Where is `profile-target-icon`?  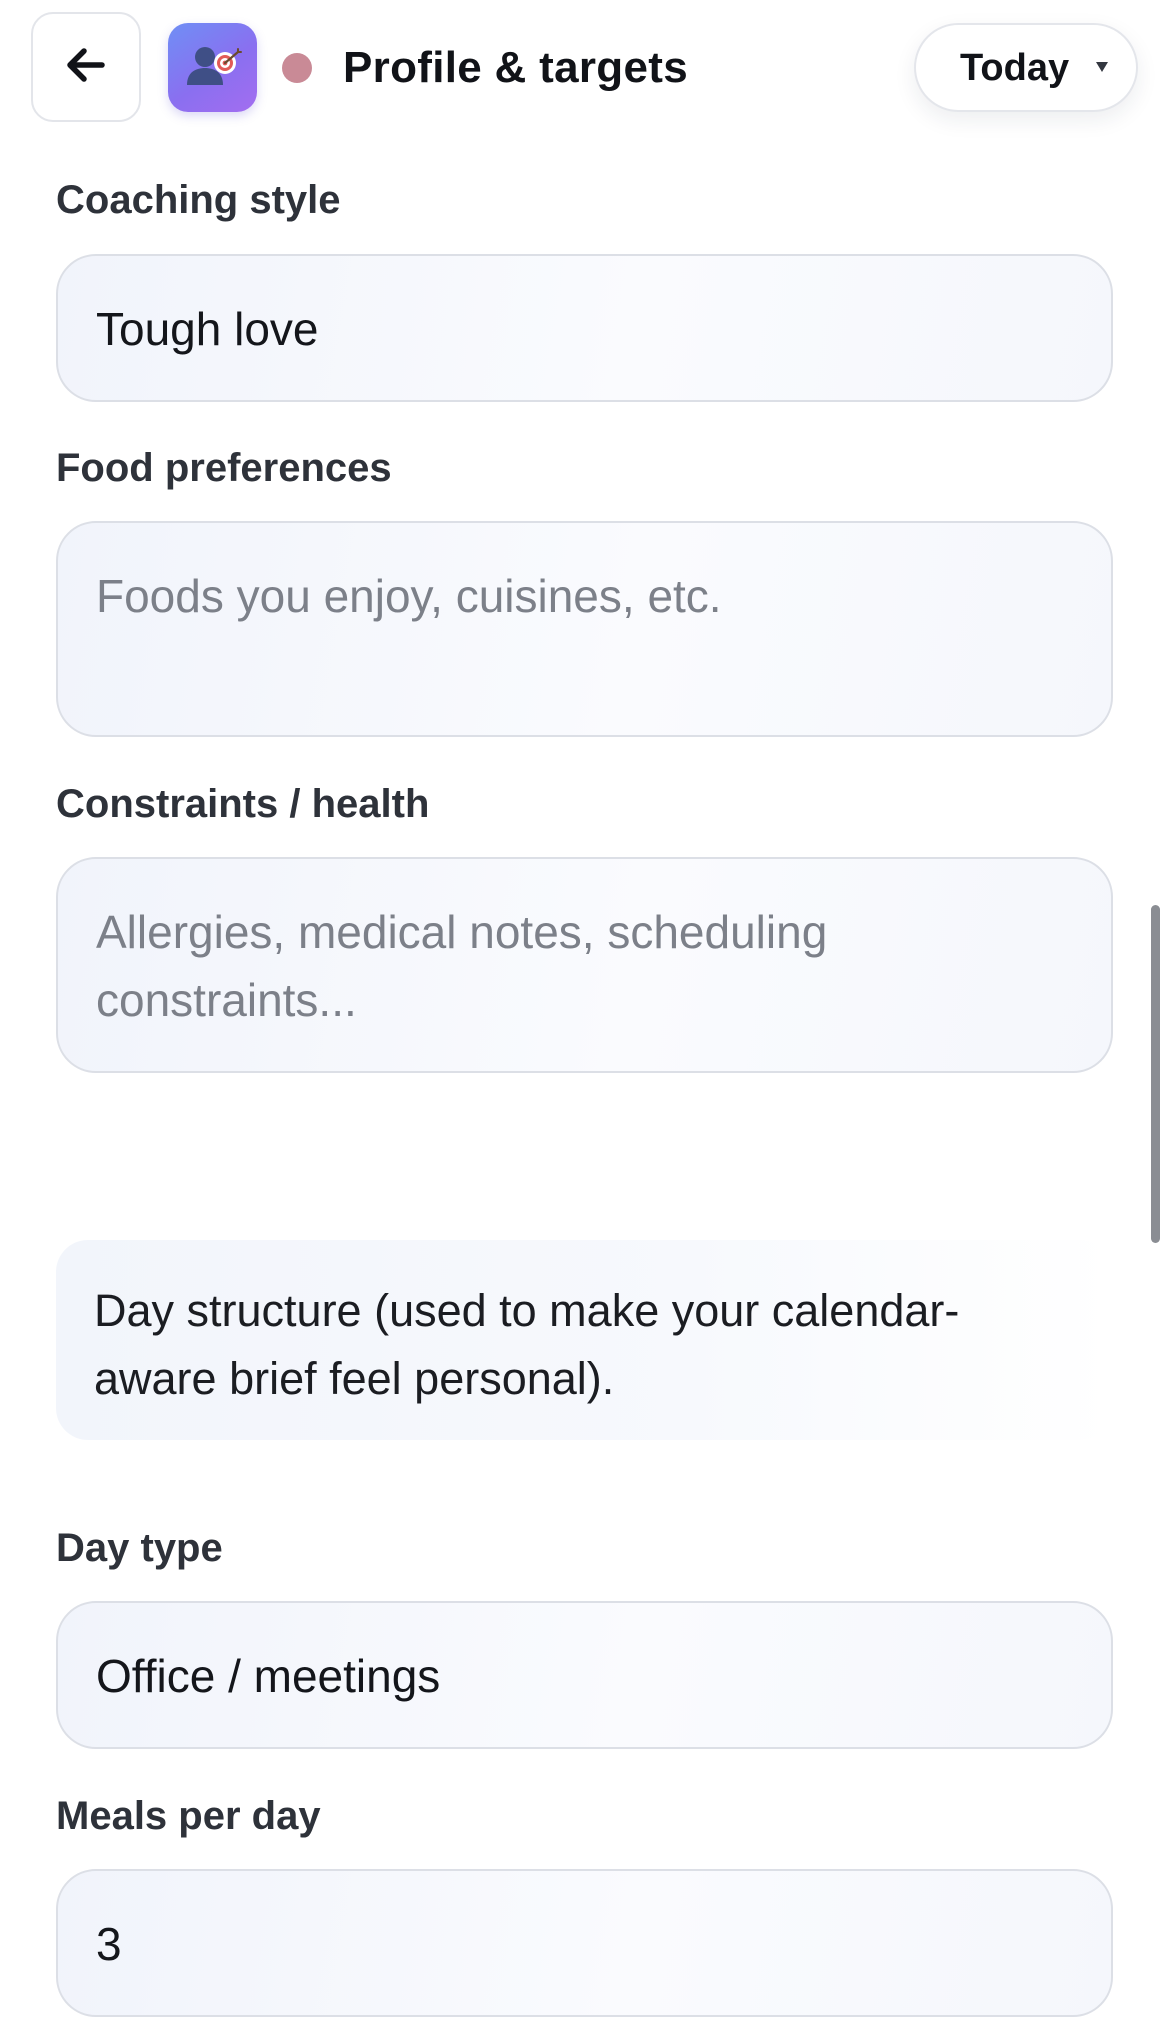
profile-target-icon is located at coordinates (213, 67).